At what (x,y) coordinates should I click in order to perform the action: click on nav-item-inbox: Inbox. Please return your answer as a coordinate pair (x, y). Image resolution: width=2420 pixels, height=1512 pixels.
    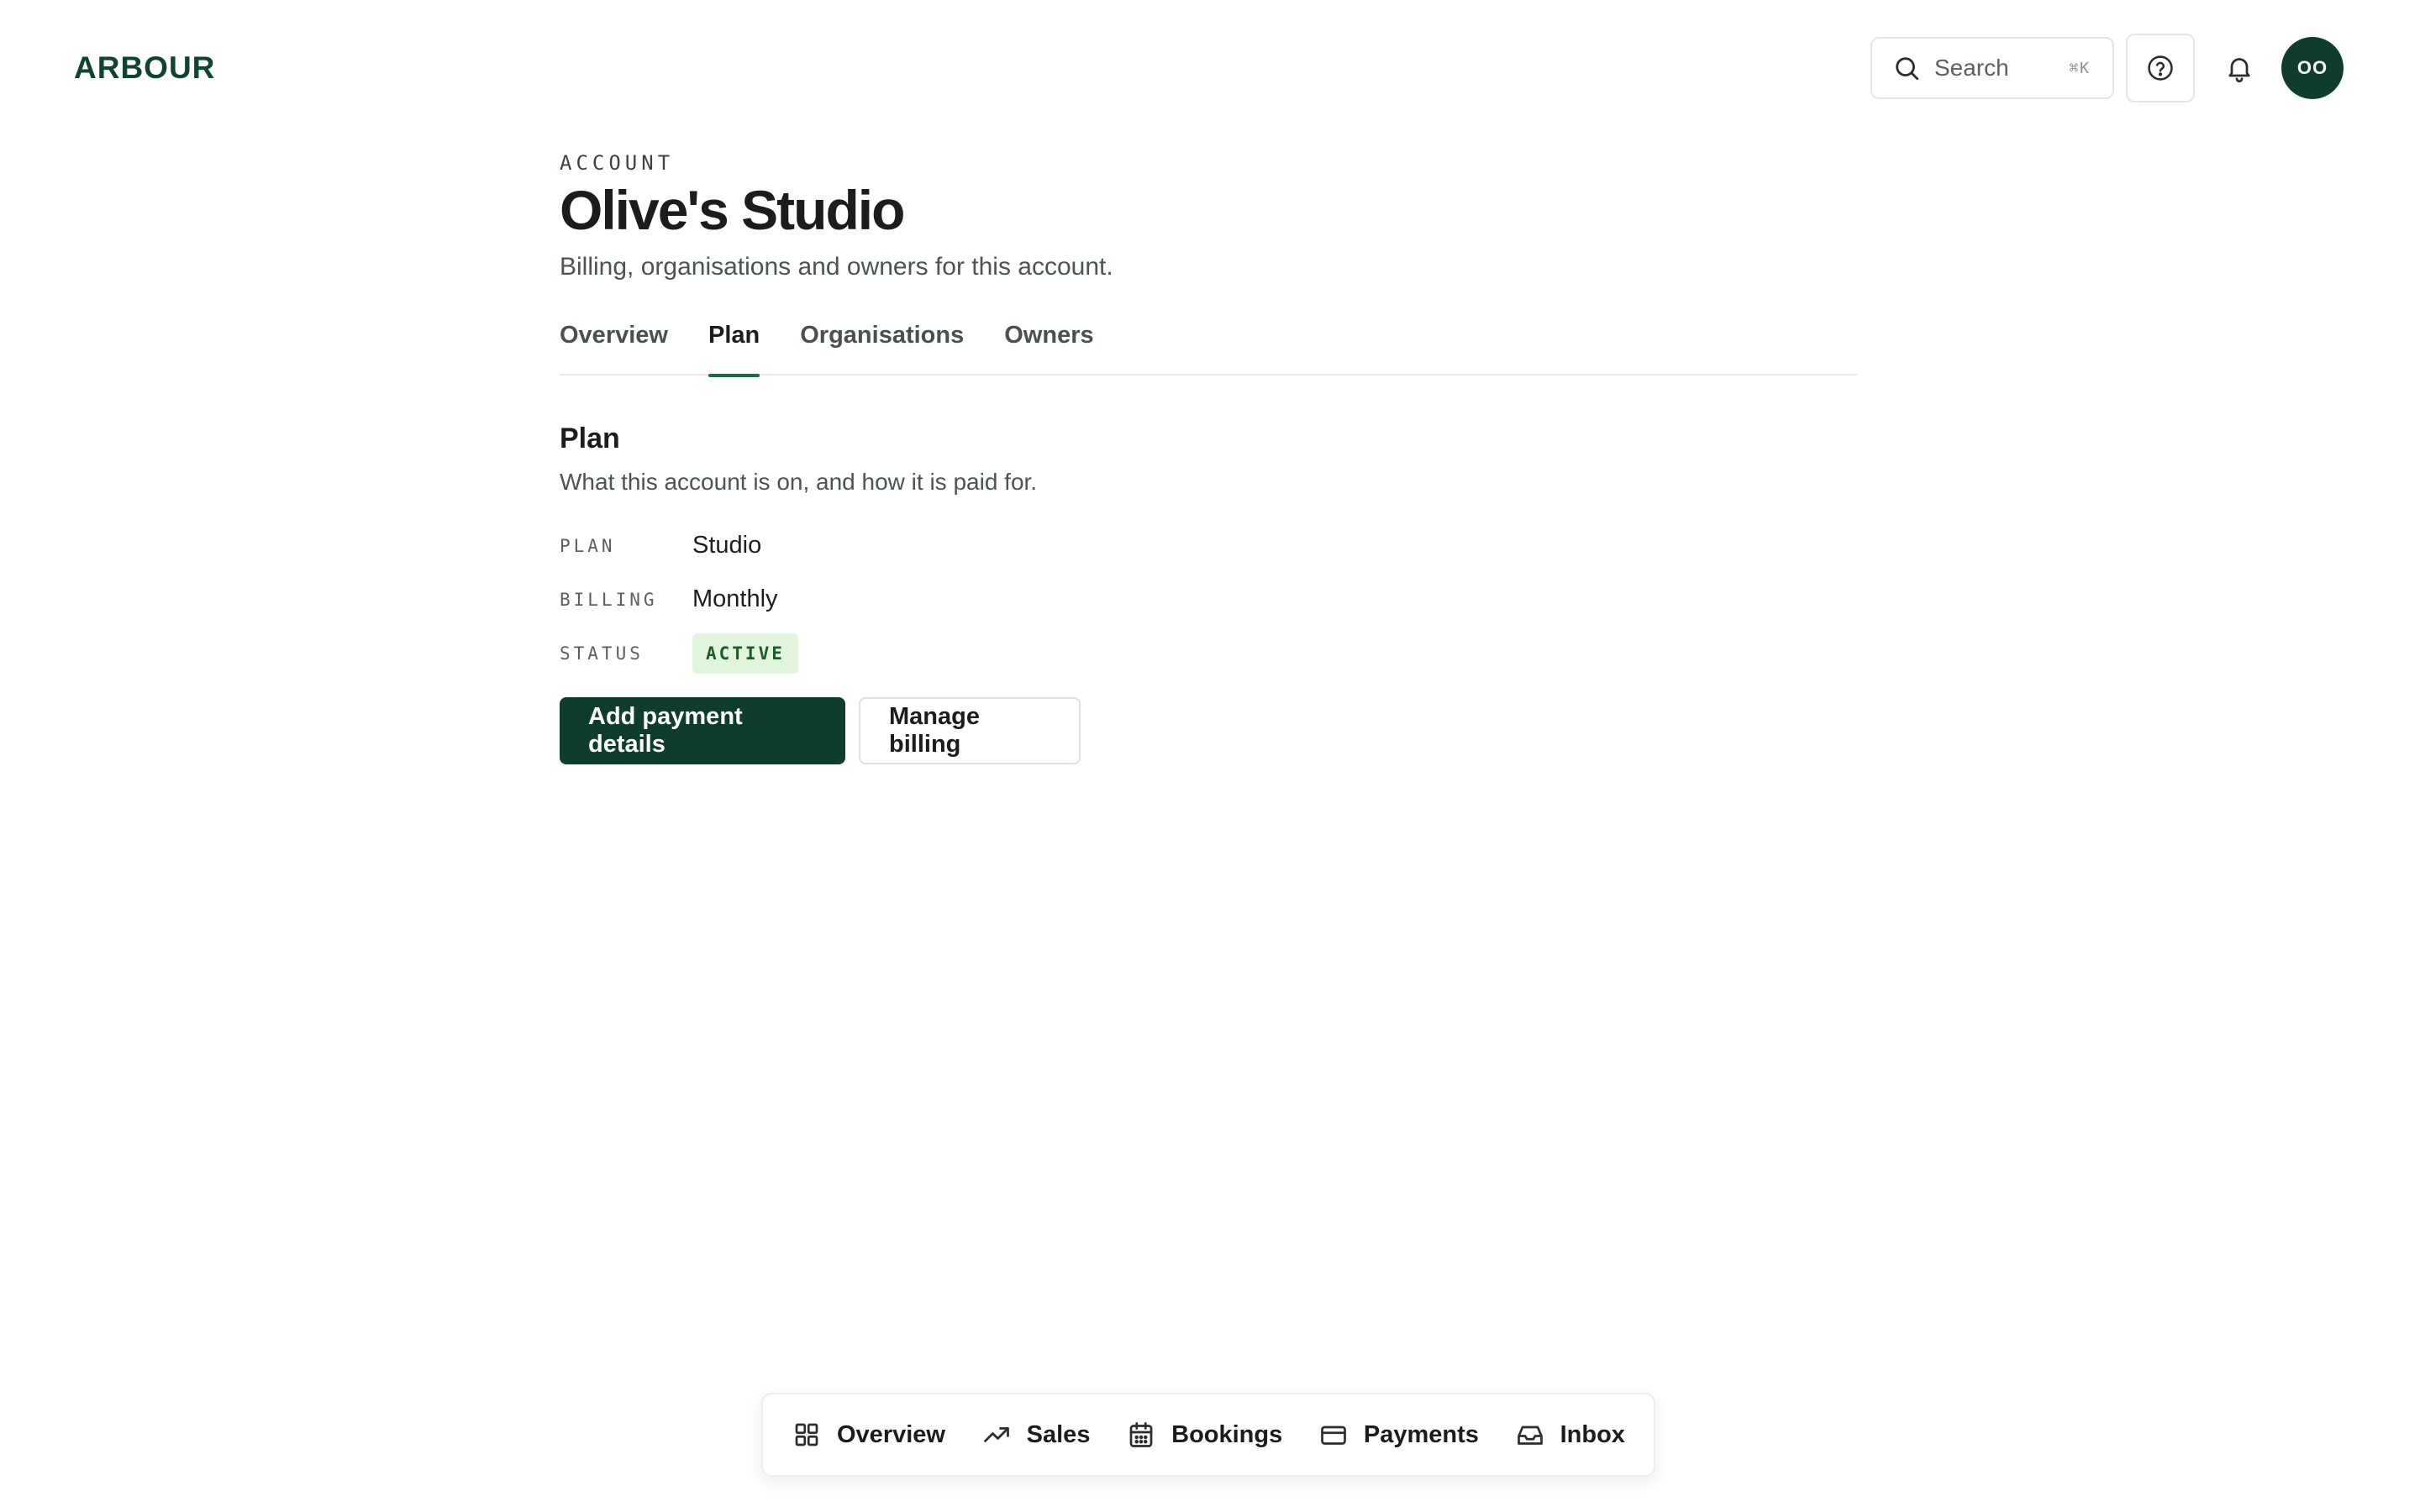
    Looking at the image, I should click on (1570, 1435).